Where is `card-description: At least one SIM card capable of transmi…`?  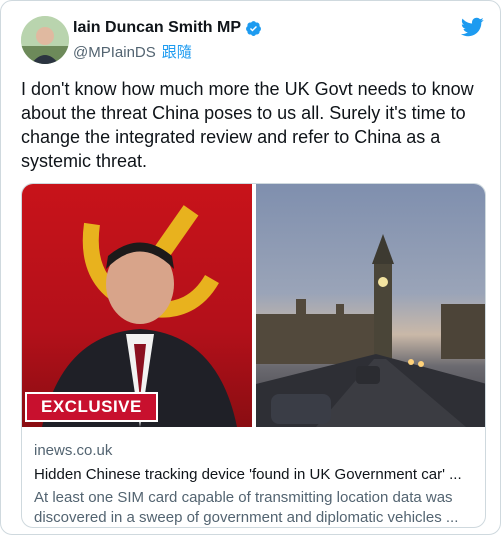 card-description: At least one SIM card capable of transmi… is located at coordinates (246, 507).